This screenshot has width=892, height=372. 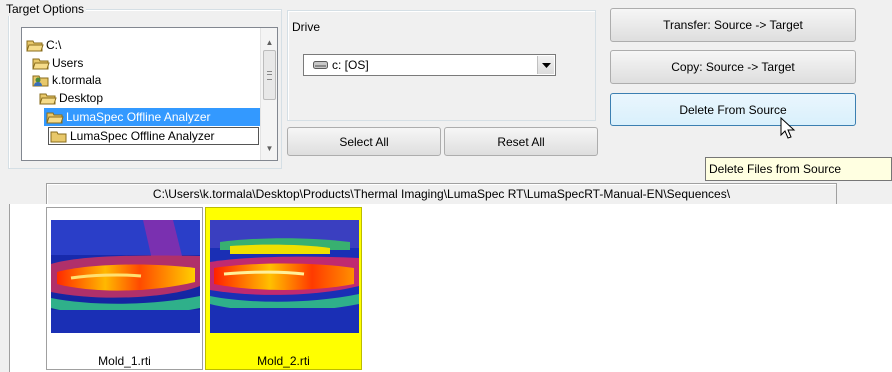 I want to click on tree-item-user-home: k.tormala, so click(x=66, y=80).